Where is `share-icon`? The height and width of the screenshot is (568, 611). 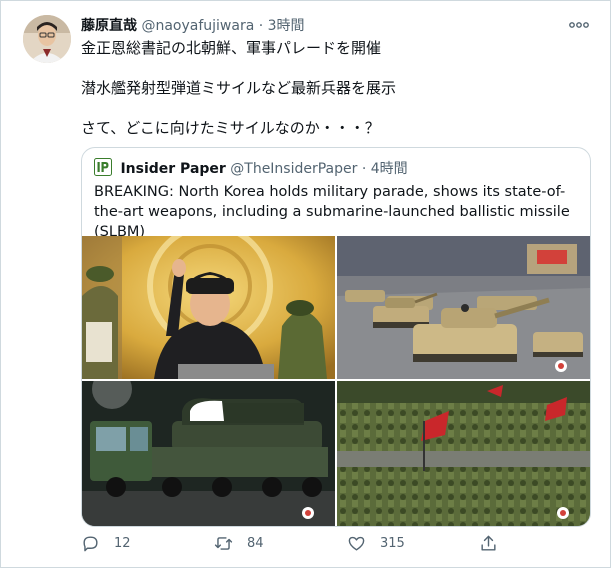 share-icon is located at coordinates (488, 543).